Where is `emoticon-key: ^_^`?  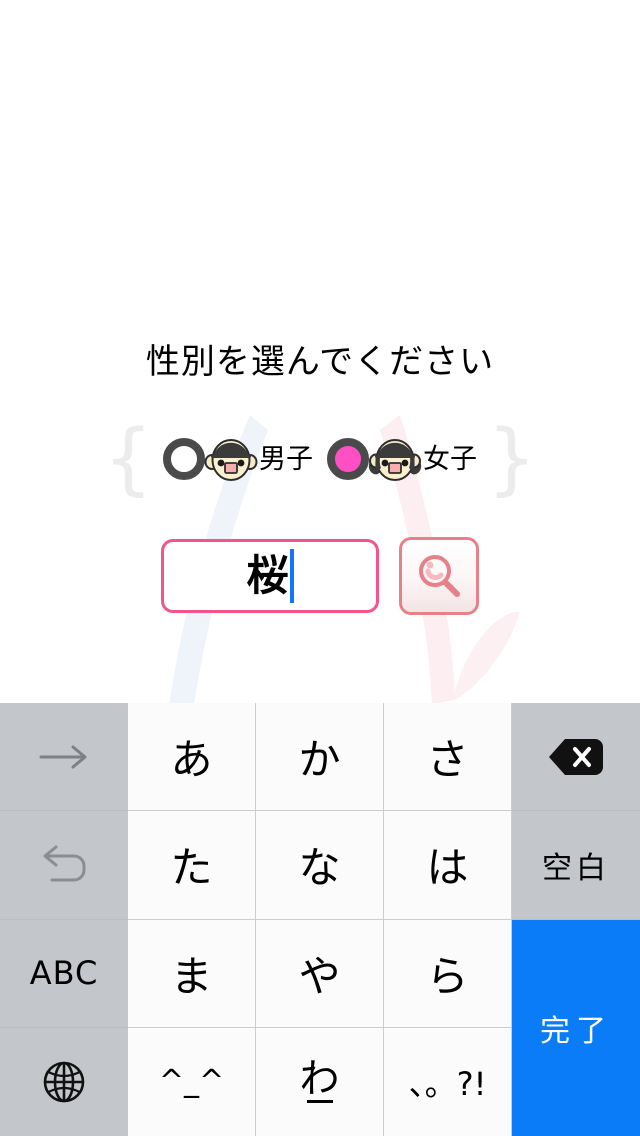 emoticon-key: ^_^ is located at coordinates (192, 1081).